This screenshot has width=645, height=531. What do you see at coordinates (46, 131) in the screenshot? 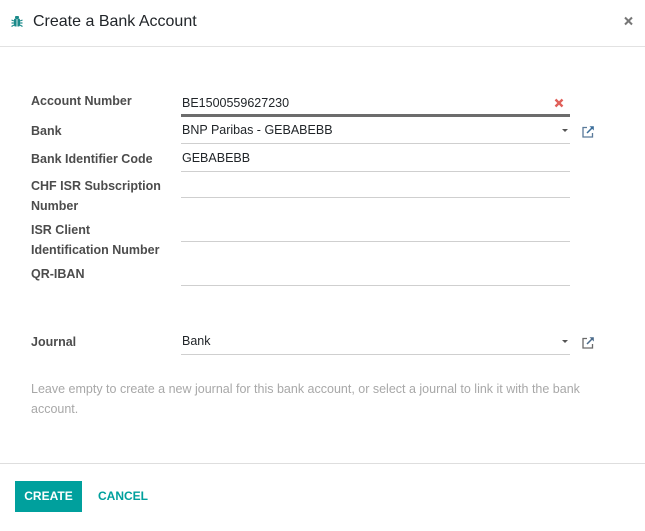
I see `bank-label: Bank` at bounding box center [46, 131].